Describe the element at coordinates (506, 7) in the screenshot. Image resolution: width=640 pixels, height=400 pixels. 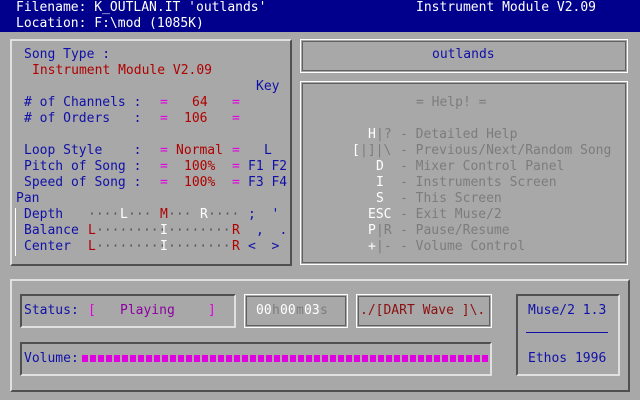
I see `module-format-title: Instrument Module V2.09` at that location.